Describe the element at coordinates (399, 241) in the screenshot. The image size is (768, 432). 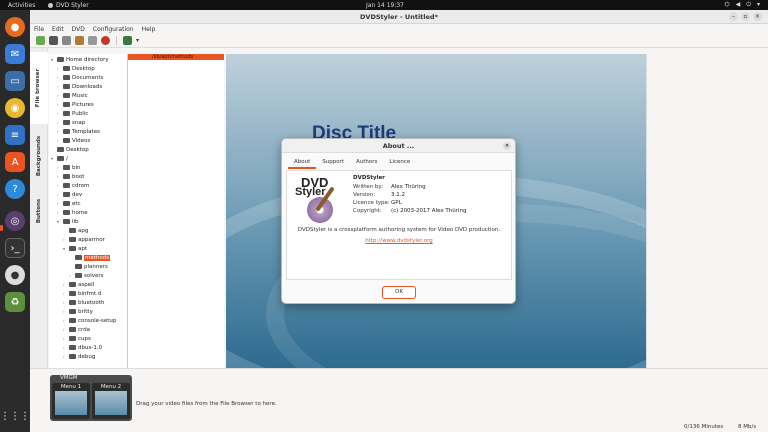
I see `website-link: http://www.dvdstyler.org` at that location.